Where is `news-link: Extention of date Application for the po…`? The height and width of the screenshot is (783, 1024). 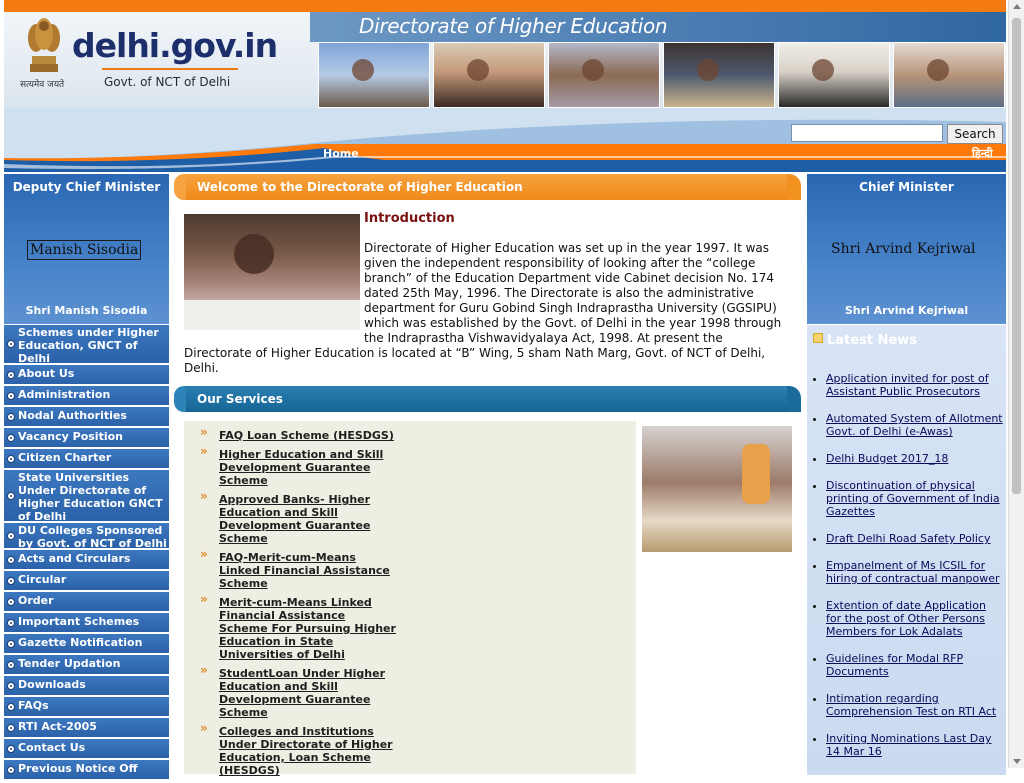
news-link: Extention of date Application for the po… is located at coordinates (906, 618).